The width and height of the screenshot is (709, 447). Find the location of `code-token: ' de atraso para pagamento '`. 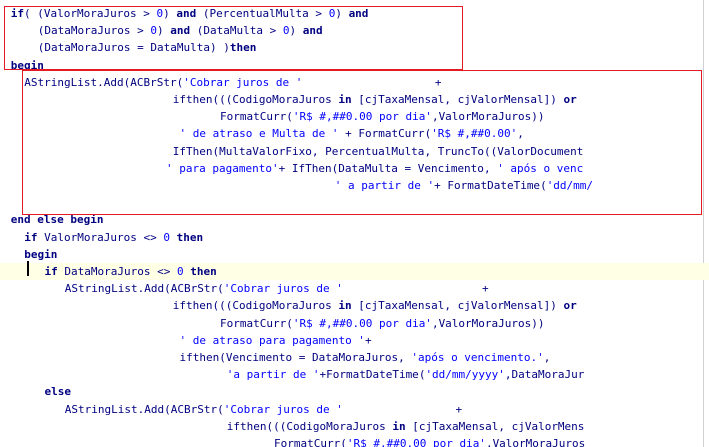

code-token: ' de atraso para pagamento ' is located at coordinates (272, 340).